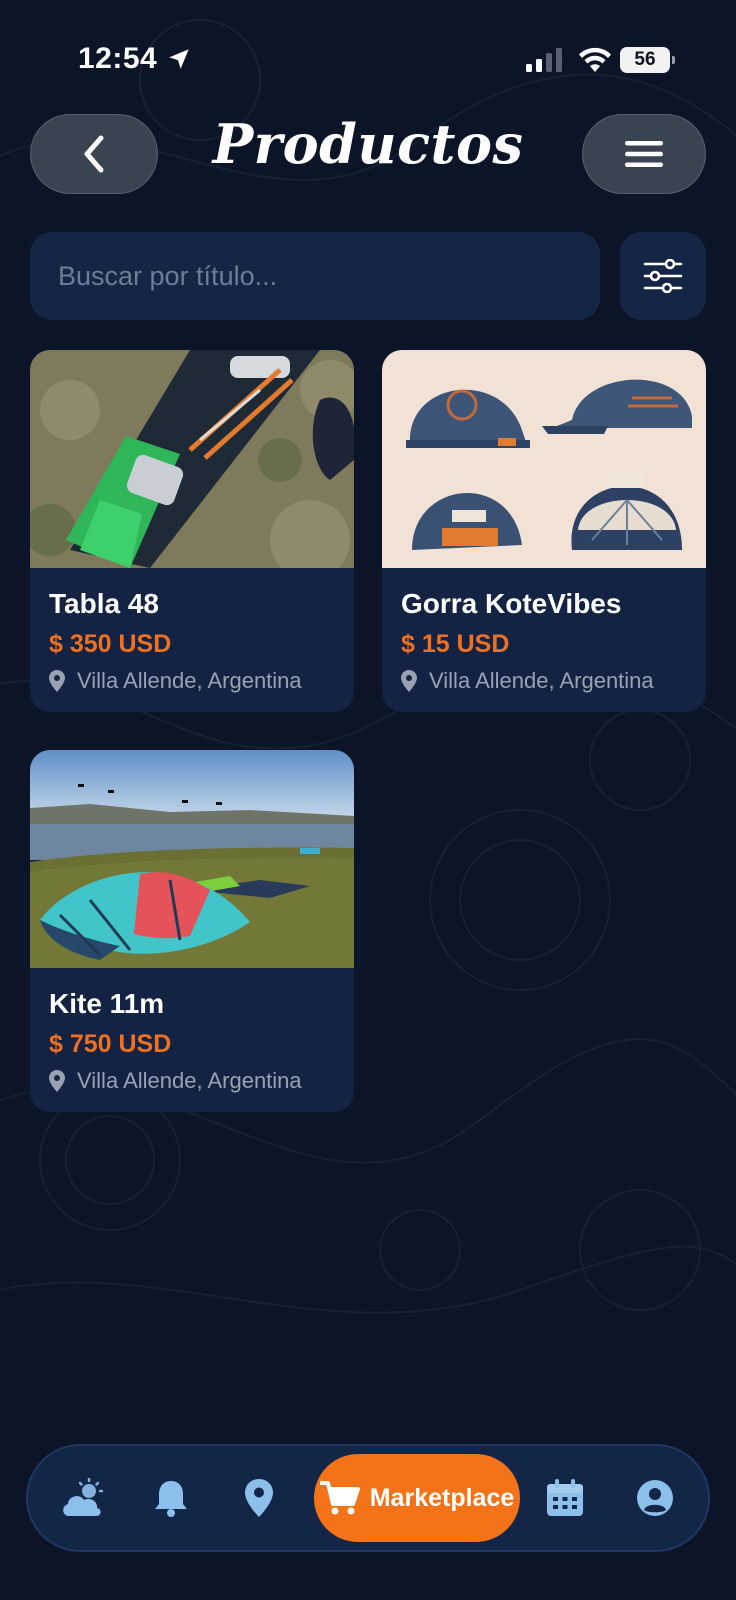 This screenshot has width=736, height=1600. I want to click on status-time: 12:54, so click(118, 58).